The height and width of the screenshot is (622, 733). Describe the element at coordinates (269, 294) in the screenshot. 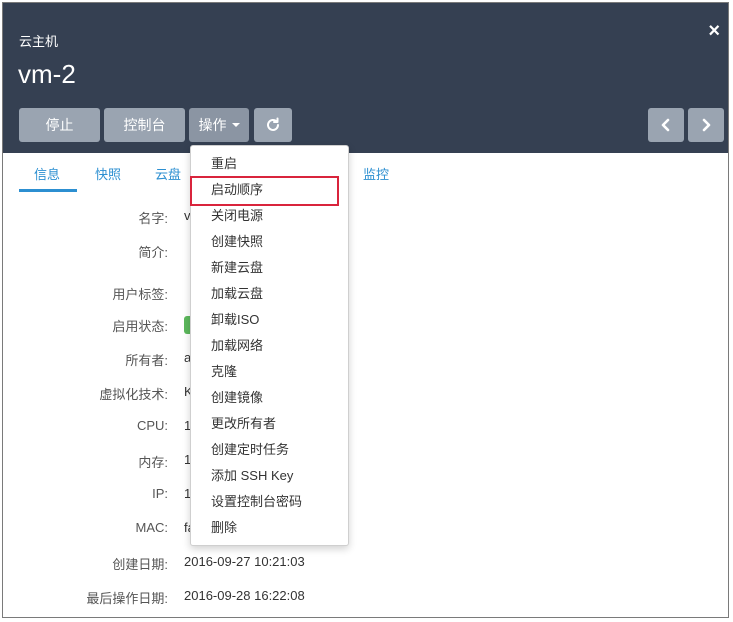

I see `menu-item-attach-volume: 加载云盘` at that location.